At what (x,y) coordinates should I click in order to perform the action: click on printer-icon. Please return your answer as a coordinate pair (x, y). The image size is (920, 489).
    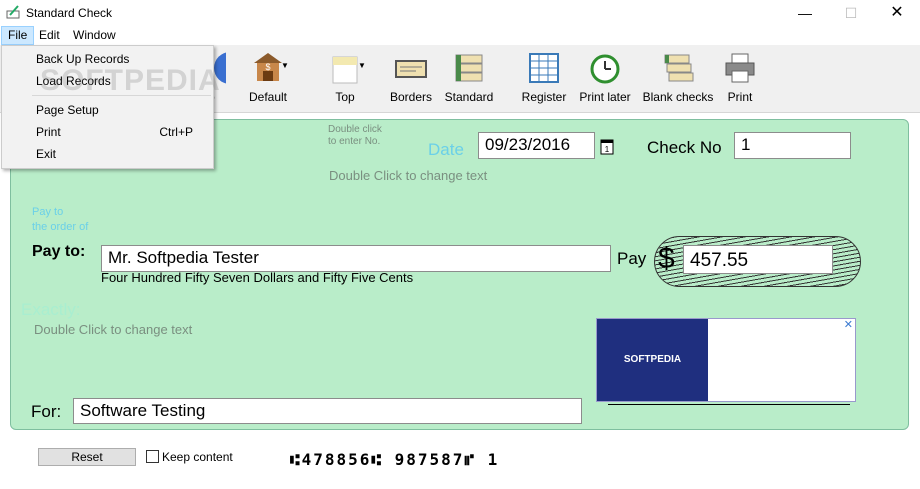
    Looking at the image, I should click on (740, 68).